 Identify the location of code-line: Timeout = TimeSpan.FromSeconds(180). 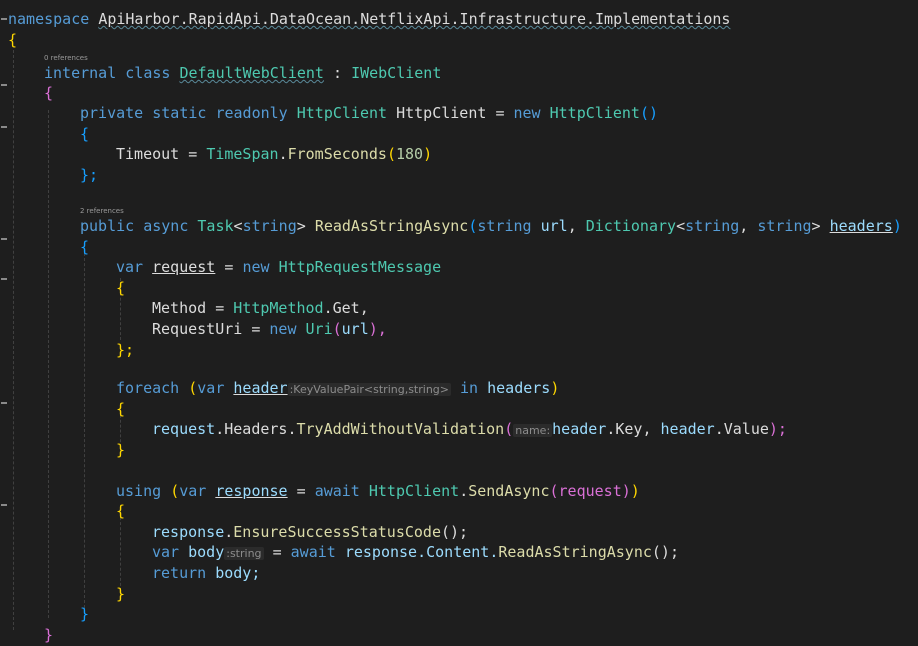
(274, 154).